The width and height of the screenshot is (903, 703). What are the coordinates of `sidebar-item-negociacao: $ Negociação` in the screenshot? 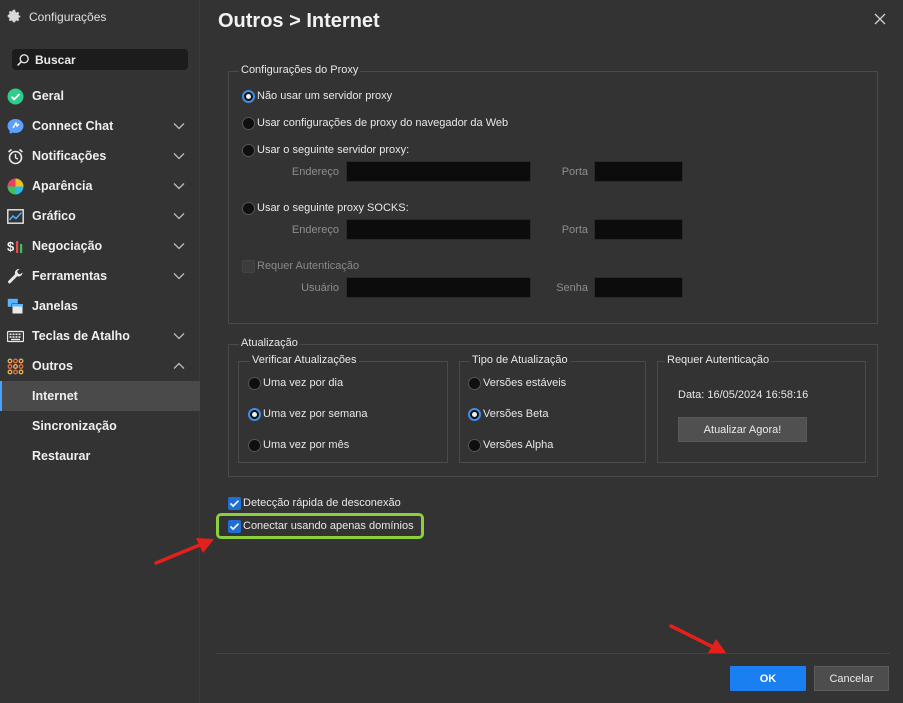 It's located at (100, 246).